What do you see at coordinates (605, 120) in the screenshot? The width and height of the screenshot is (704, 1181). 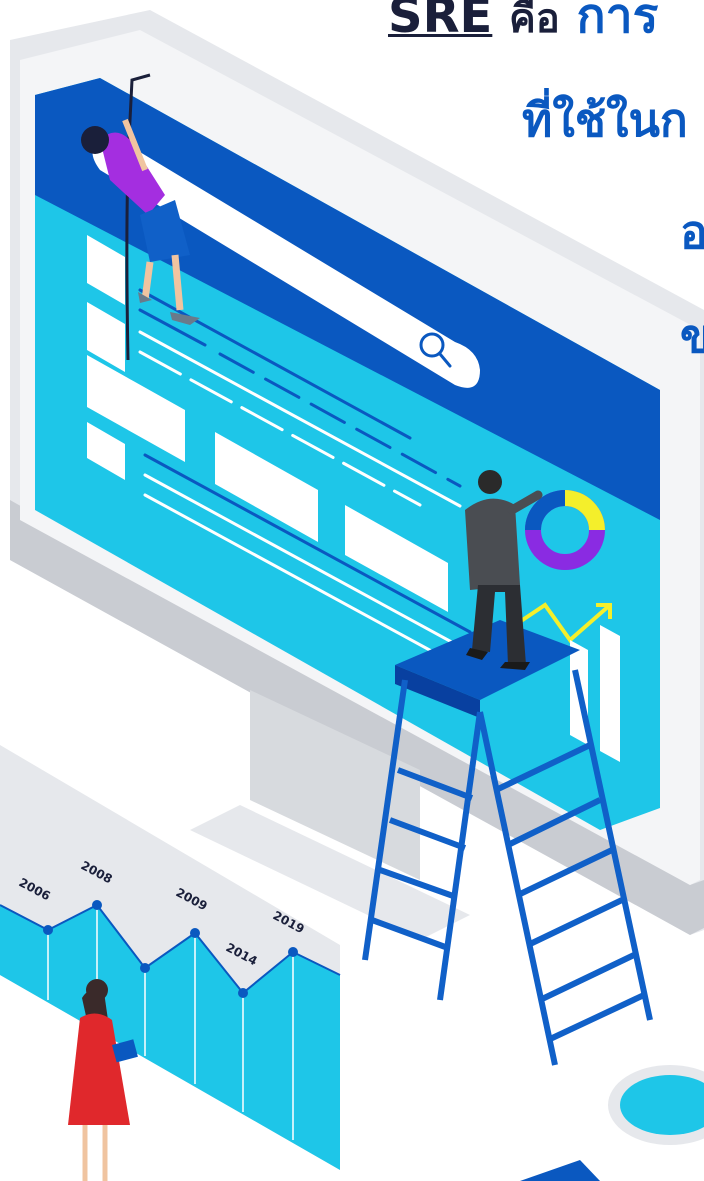 I see `headline-line-2: ที่ใช้ในก` at bounding box center [605, 120].